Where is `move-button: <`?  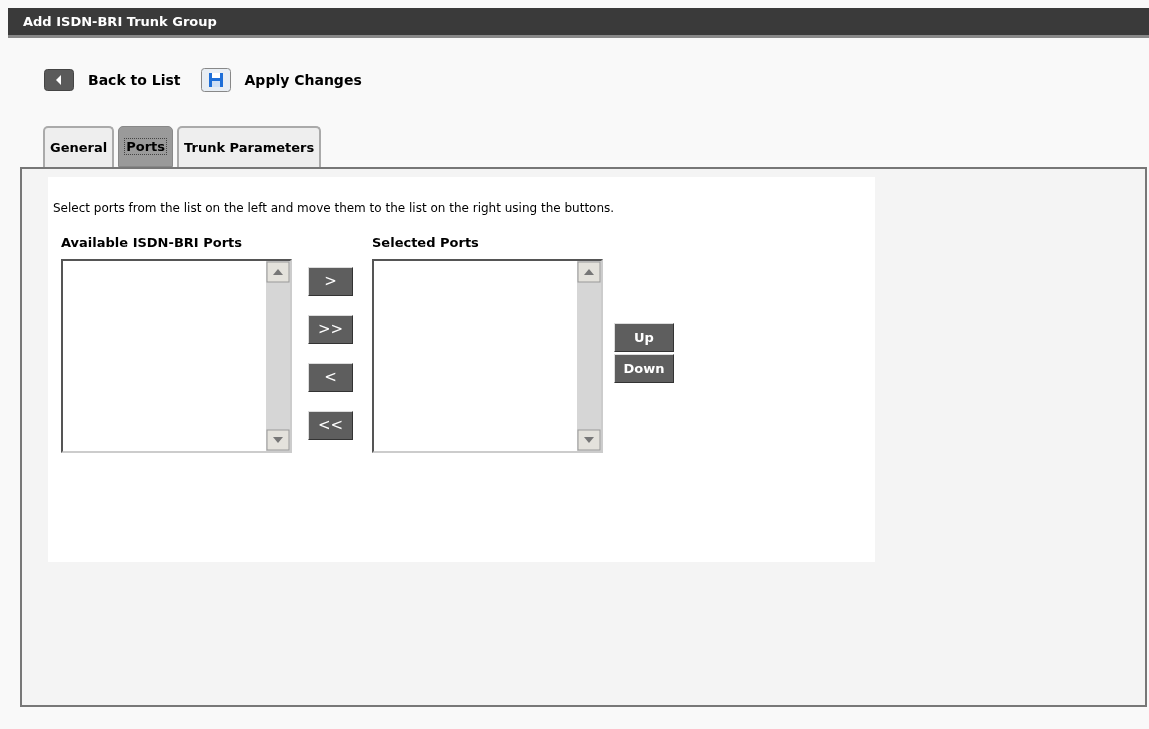
move-button: < is located at coordinates (330, 377).